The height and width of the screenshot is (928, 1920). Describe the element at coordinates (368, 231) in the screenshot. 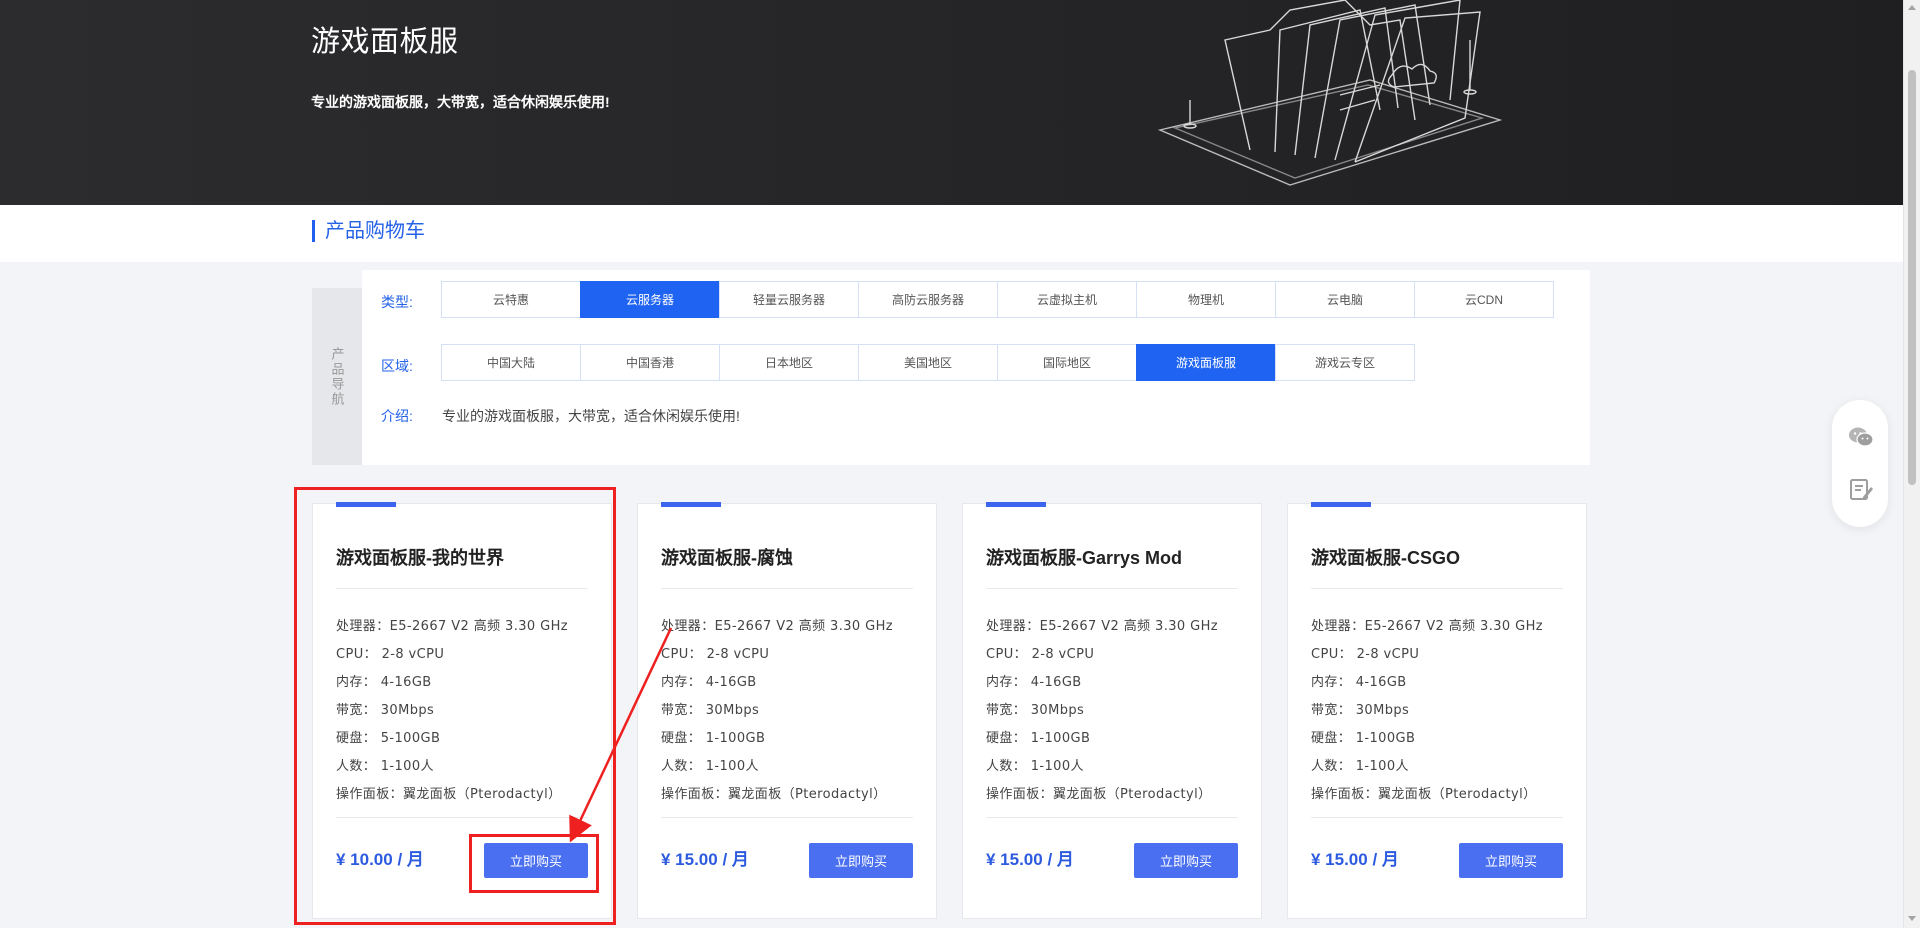

I see `section-title: 产品购物车` at that location.